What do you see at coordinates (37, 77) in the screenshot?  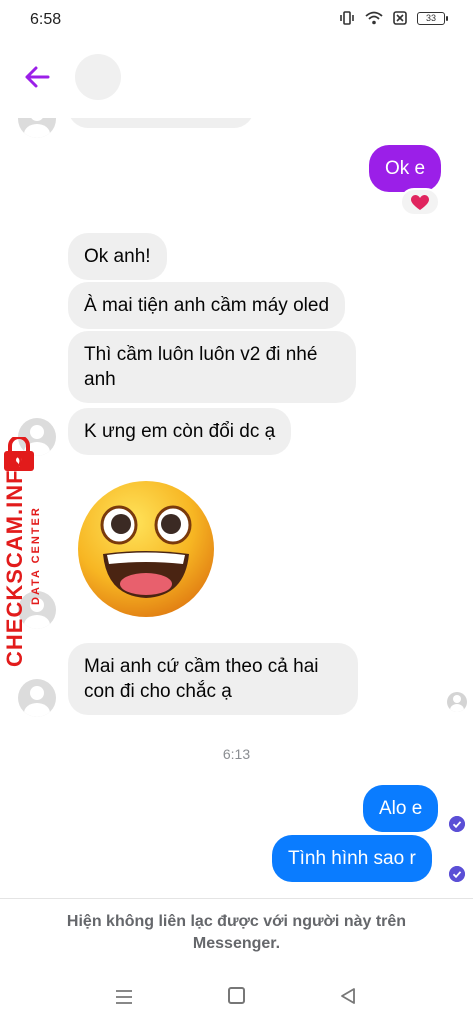 I see `back-arrow-icon` at bounding box center [37, 77].